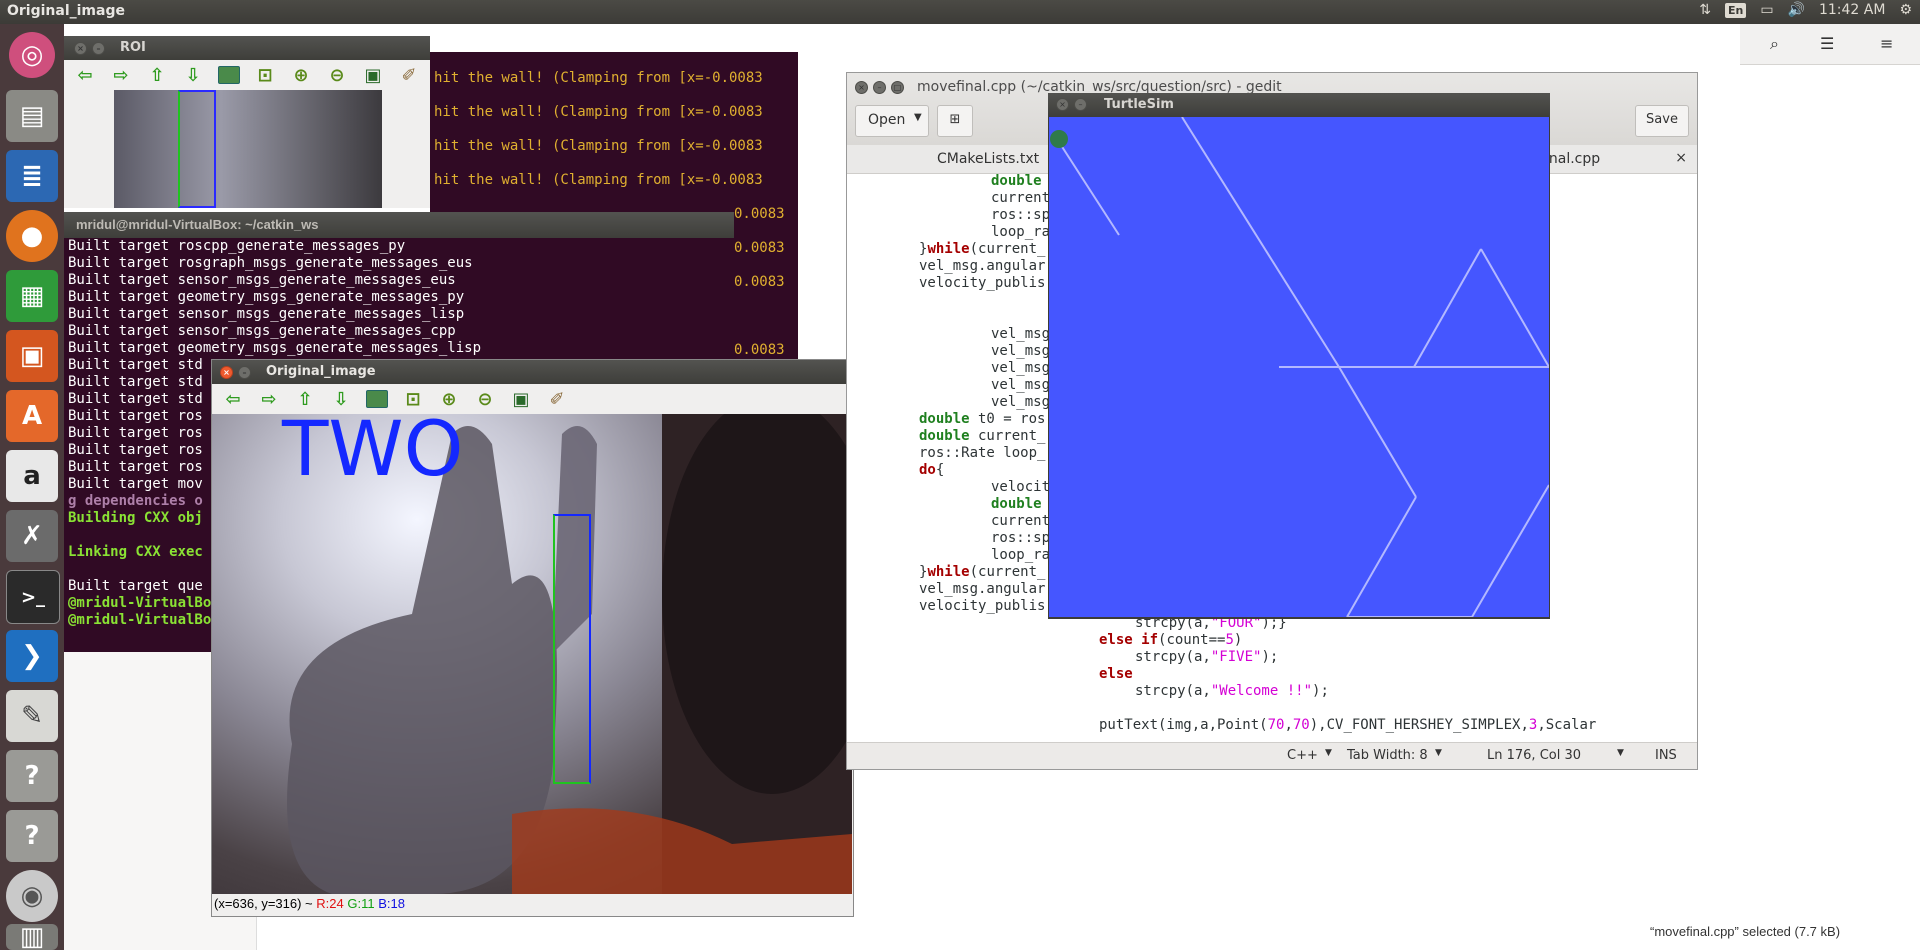 The height and width of the screenshot is (952, 1920). What do you see at coordinates (1387, 755) in the screenshot?
I see `tab-width-selector: Tab Width: 8` at bounding box center [1387, 755].